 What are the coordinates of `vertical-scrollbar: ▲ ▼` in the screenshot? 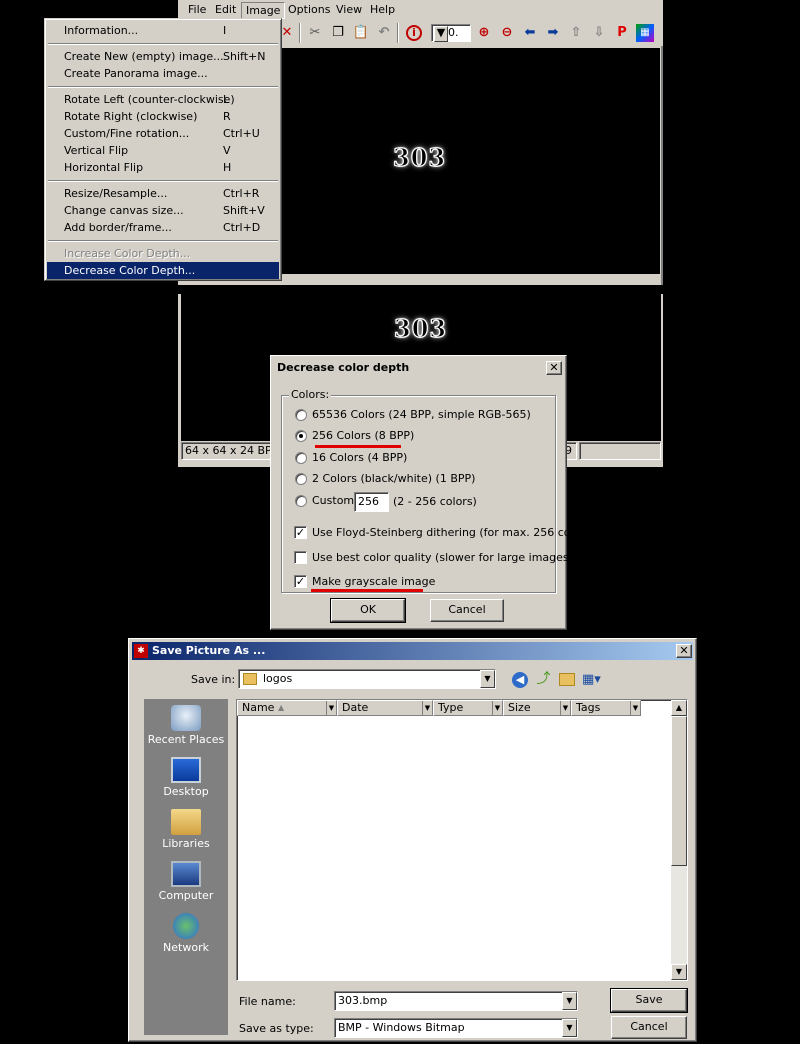 It's located at (679, 840).